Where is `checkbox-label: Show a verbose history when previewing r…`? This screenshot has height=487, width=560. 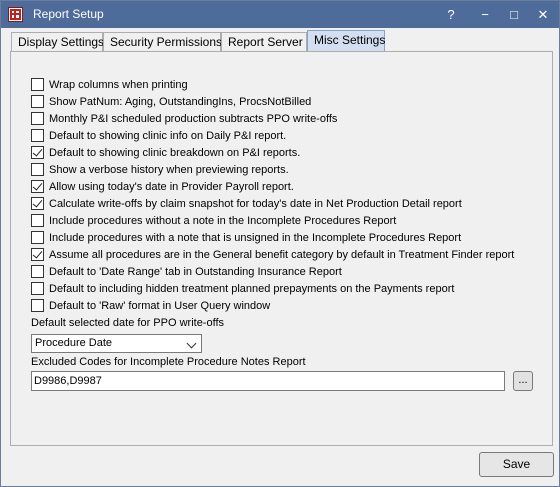
checkbox-label: Show a verbose history when previewing r… is located at coordinates (169, 170).